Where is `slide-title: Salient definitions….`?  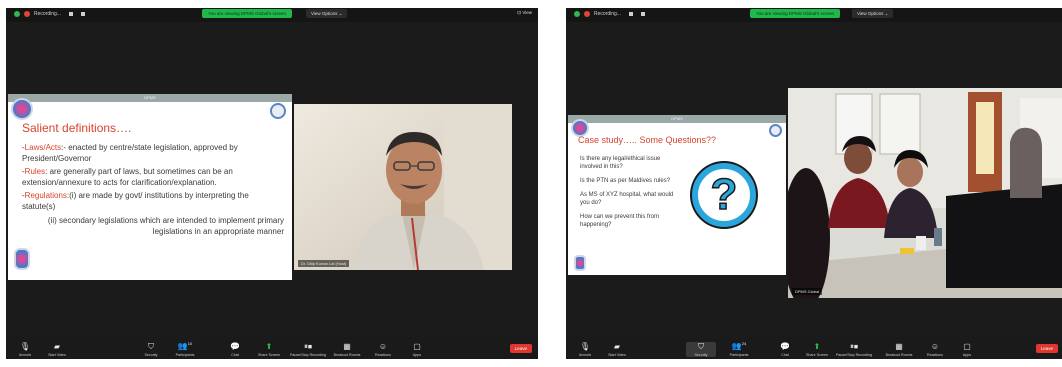
slide-title: Salient definitions…. is located at coordinates (77, 128).